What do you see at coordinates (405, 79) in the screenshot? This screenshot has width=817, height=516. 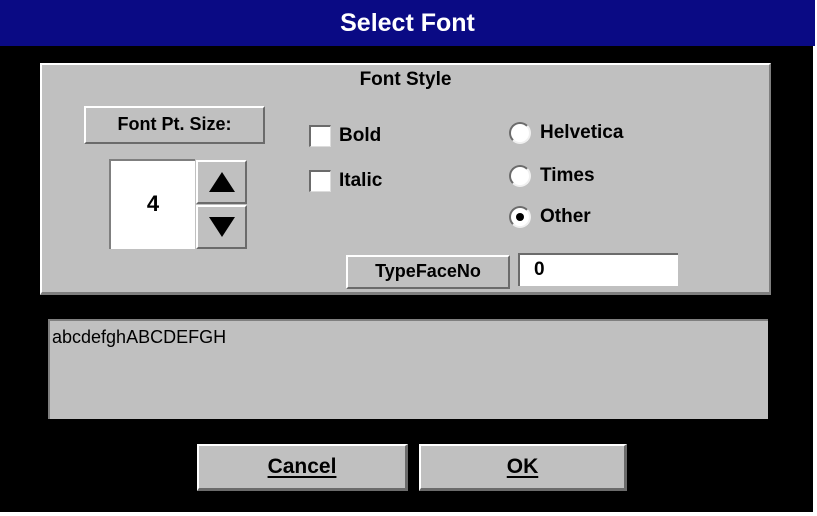 I see `font-style-legend: Font Style` at bounding box center [405, 79].